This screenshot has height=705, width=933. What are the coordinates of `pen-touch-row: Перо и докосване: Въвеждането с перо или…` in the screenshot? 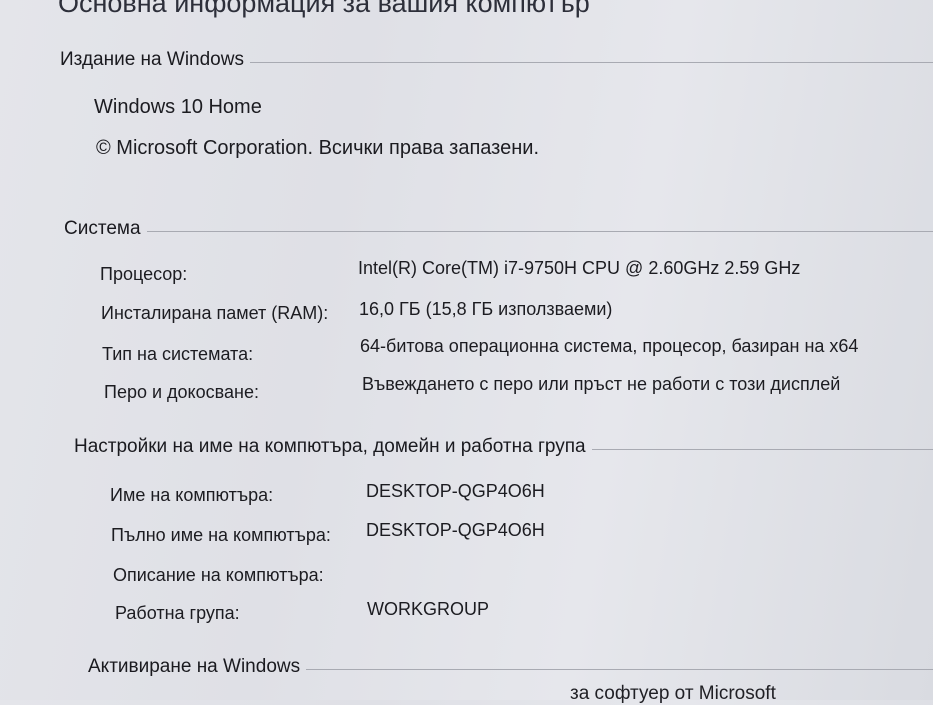 It's located at (518, 391).